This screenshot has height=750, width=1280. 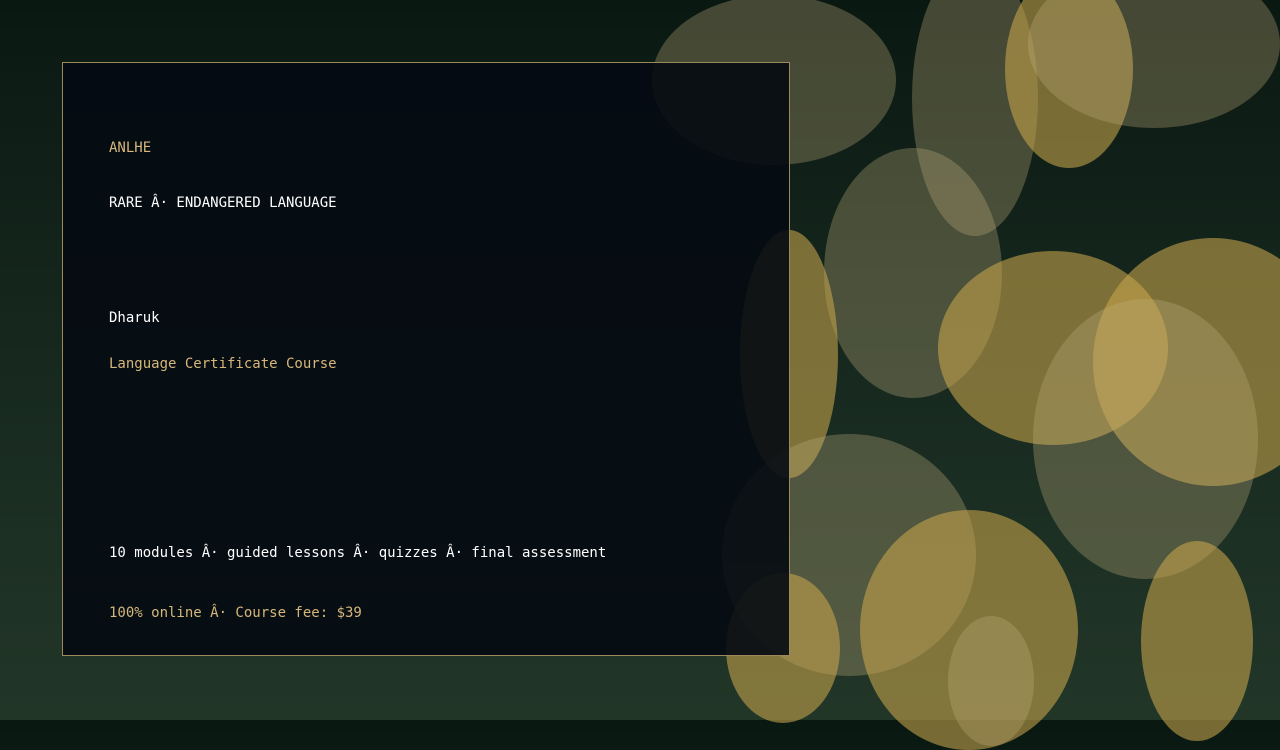 What do you see at coordinates (130, 148) in the screenshot?
I see `brand-label: ANLHE` at bounding box center [130, 148].